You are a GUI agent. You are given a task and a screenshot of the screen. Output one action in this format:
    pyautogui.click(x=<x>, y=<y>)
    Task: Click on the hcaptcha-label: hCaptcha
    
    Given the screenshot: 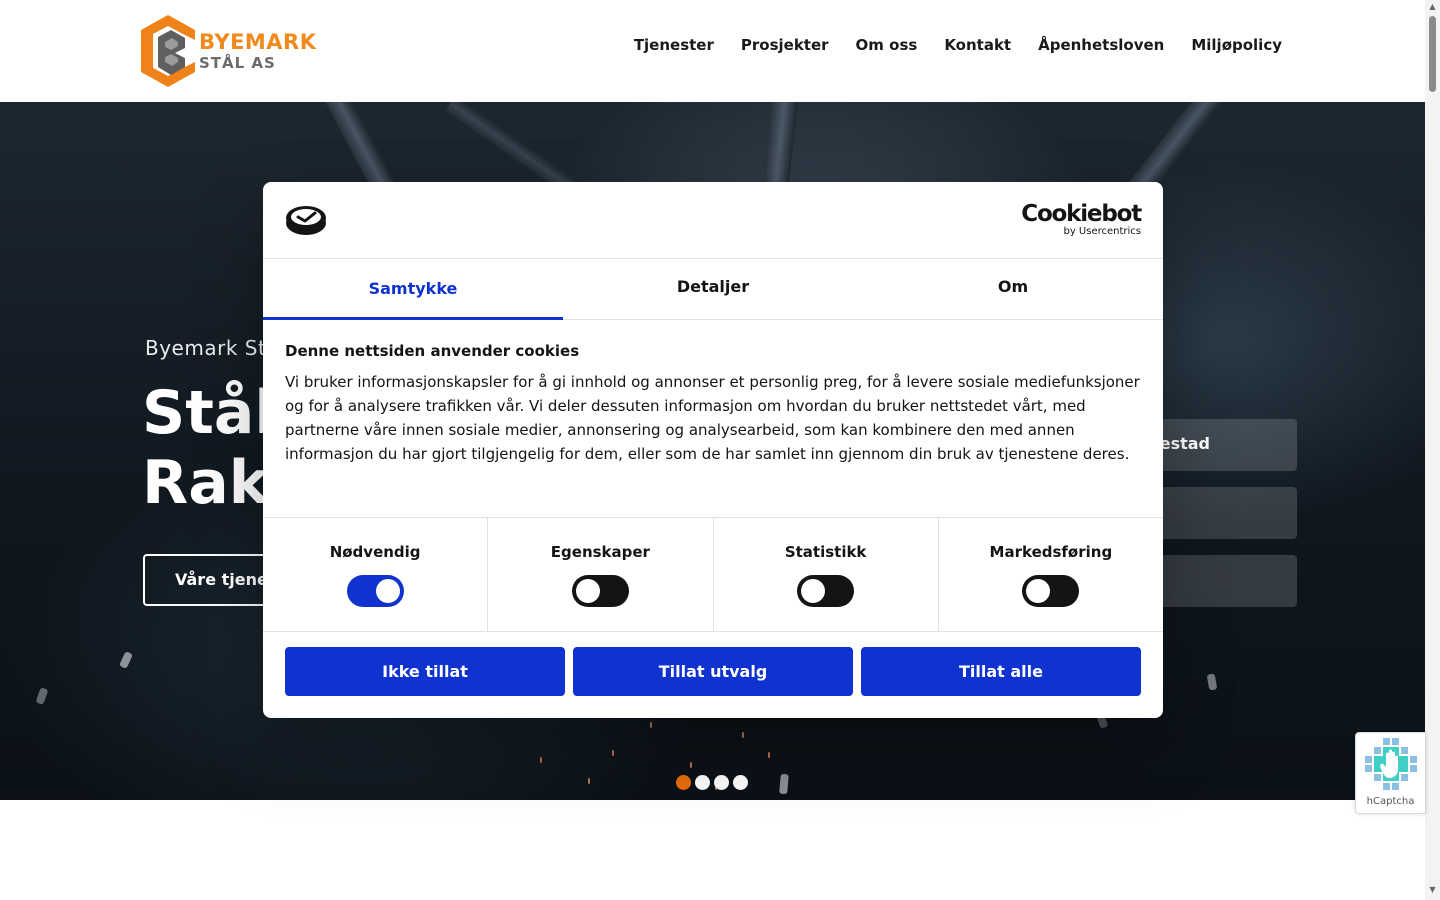 What is the action you would take?
    pyautogui.click(x=1390, y=801)
    